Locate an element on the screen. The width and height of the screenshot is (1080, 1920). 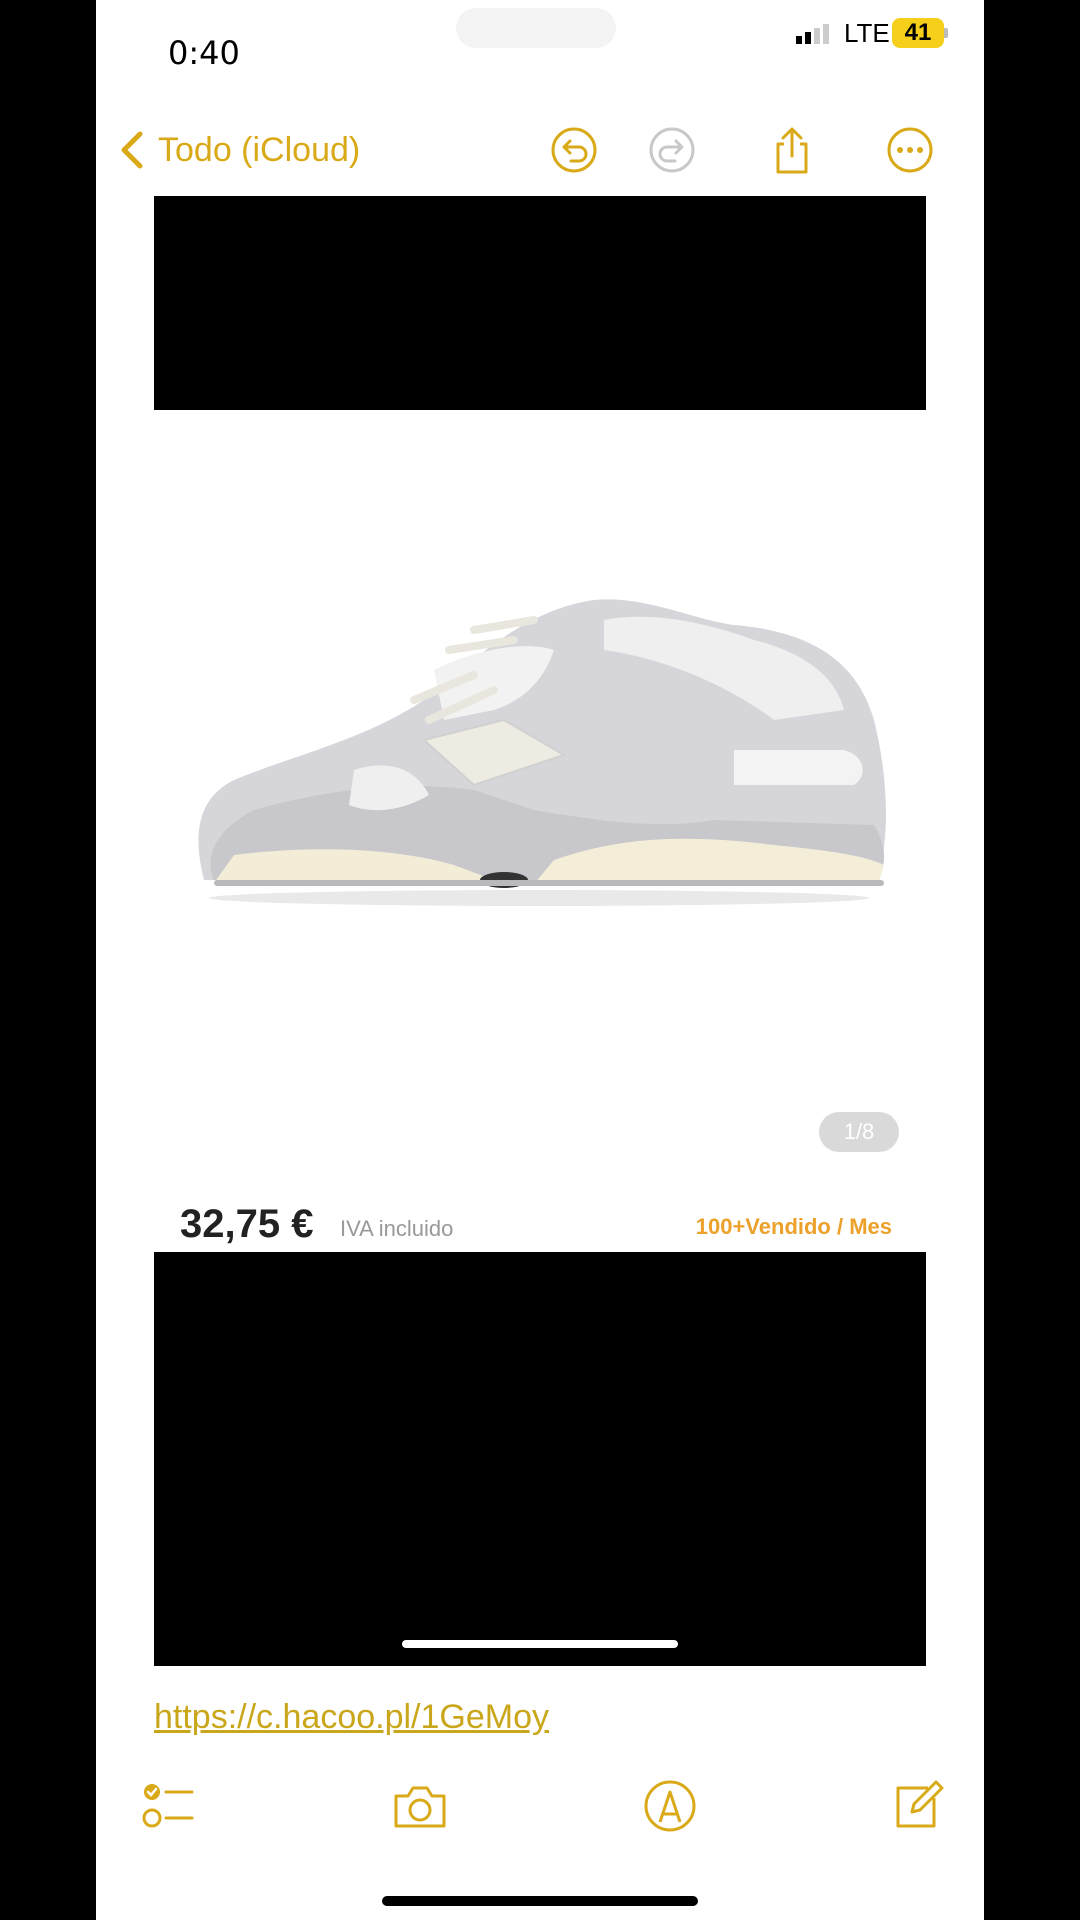
dynamic-island is located at coordinates (536, 28).